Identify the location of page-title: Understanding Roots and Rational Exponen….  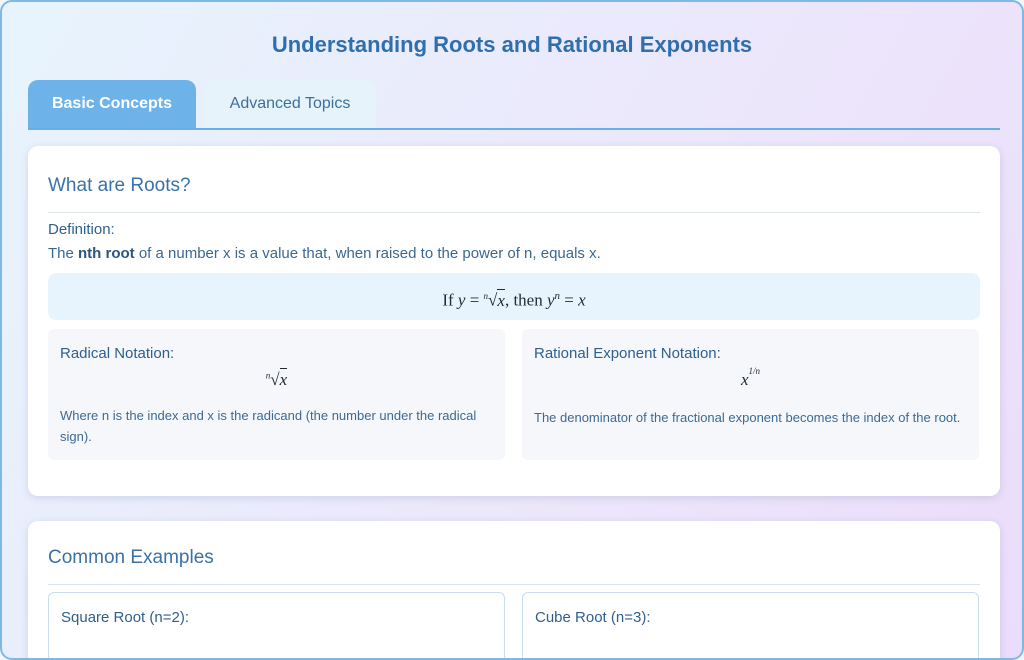
(512, 44).